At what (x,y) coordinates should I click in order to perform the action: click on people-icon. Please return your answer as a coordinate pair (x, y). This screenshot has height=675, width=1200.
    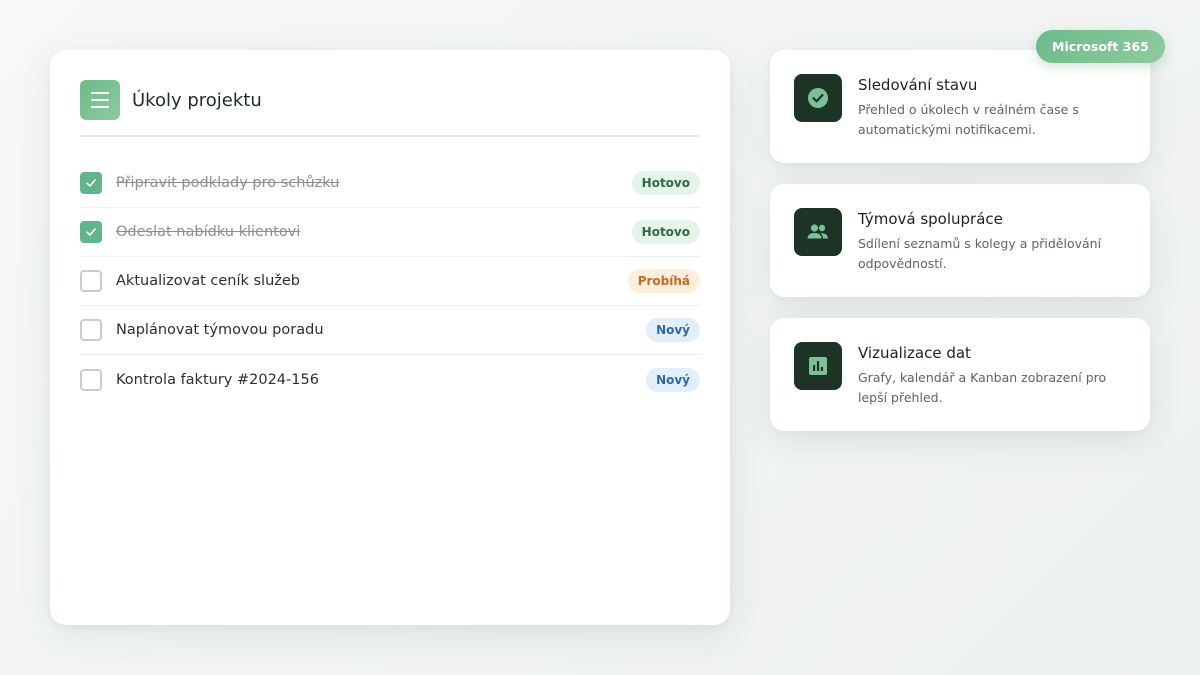
    Looking at the image, I should click on (818, 232).